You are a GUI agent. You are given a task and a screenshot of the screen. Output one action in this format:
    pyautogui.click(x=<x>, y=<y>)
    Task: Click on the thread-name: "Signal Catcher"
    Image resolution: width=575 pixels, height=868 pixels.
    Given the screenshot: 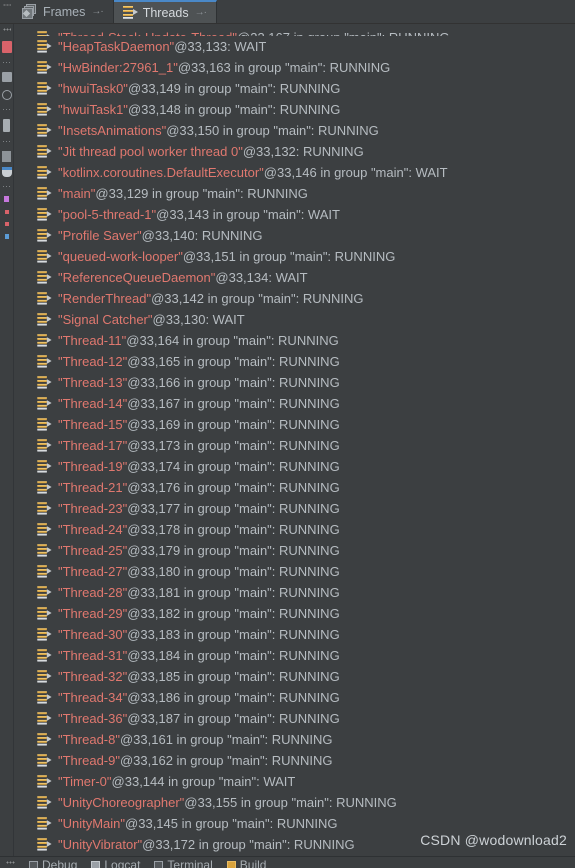 What is the action you would take?
    pyautogui.click(x=105, y=319)
    